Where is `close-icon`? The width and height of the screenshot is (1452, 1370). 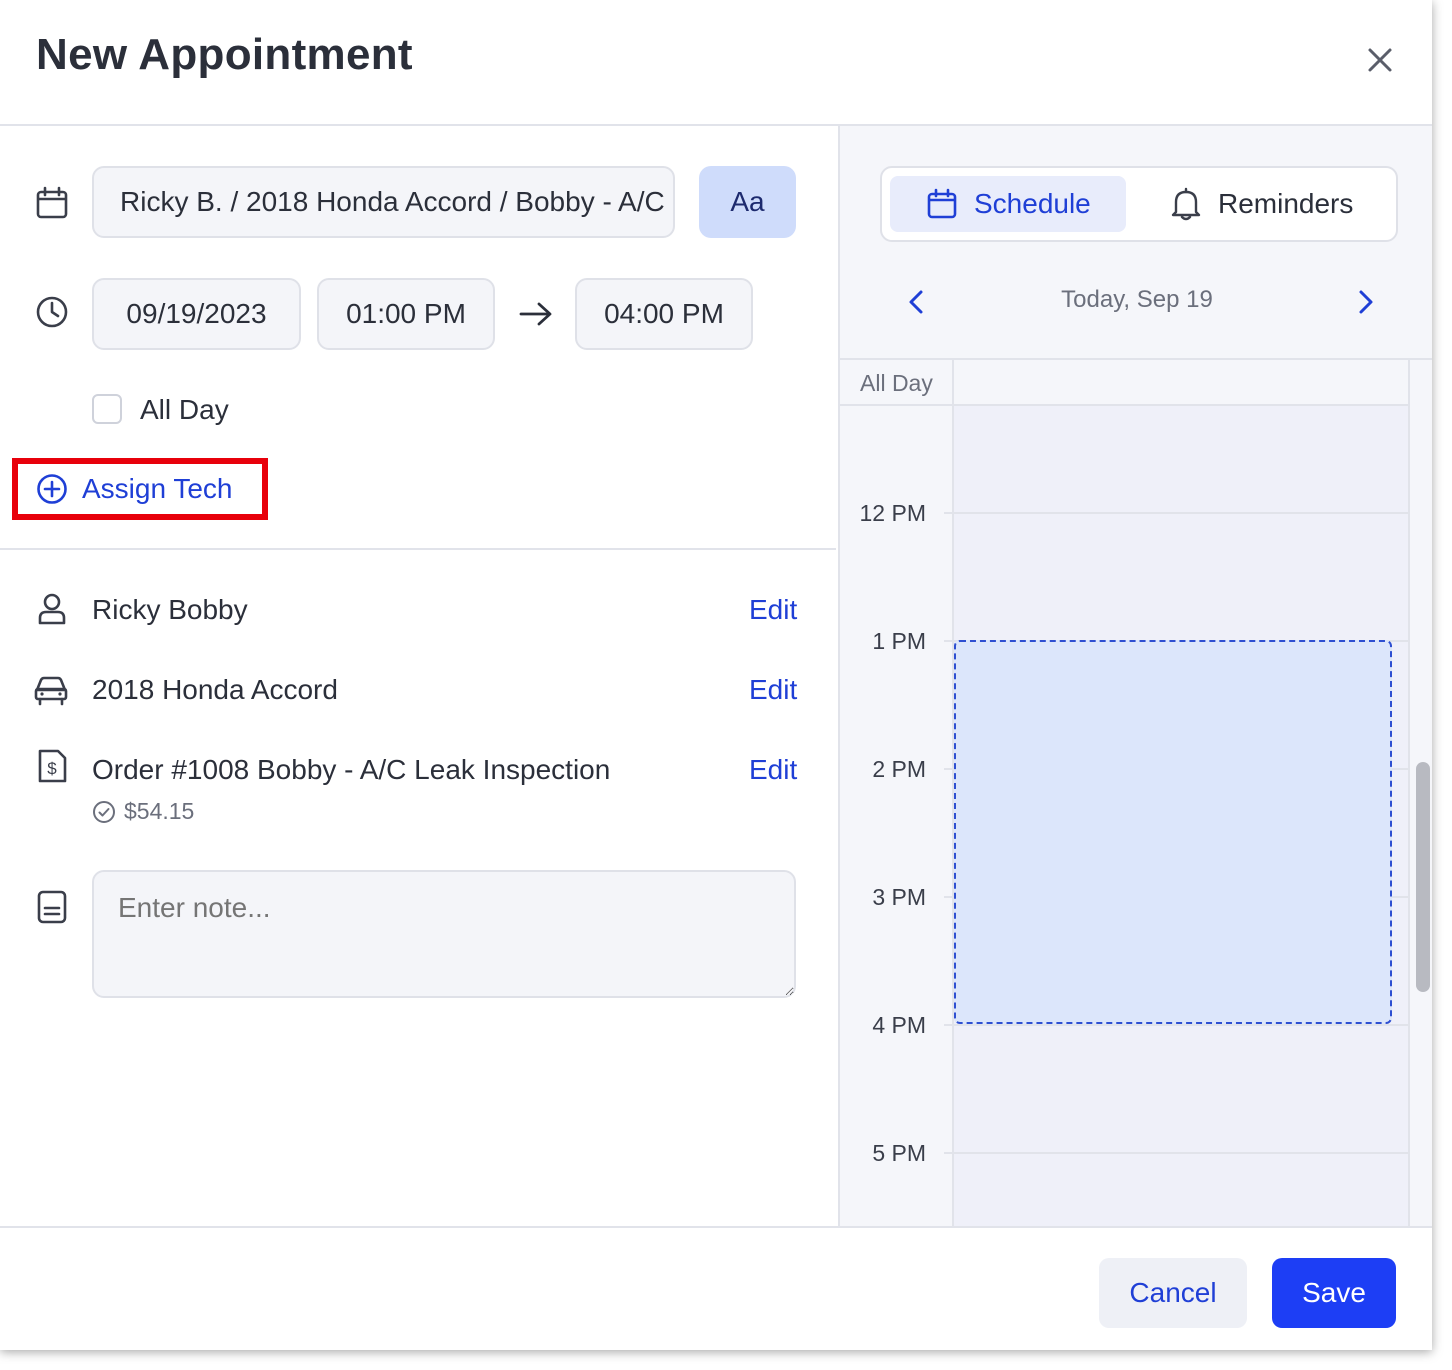
close-icon is located at coordinates (1380, 60).